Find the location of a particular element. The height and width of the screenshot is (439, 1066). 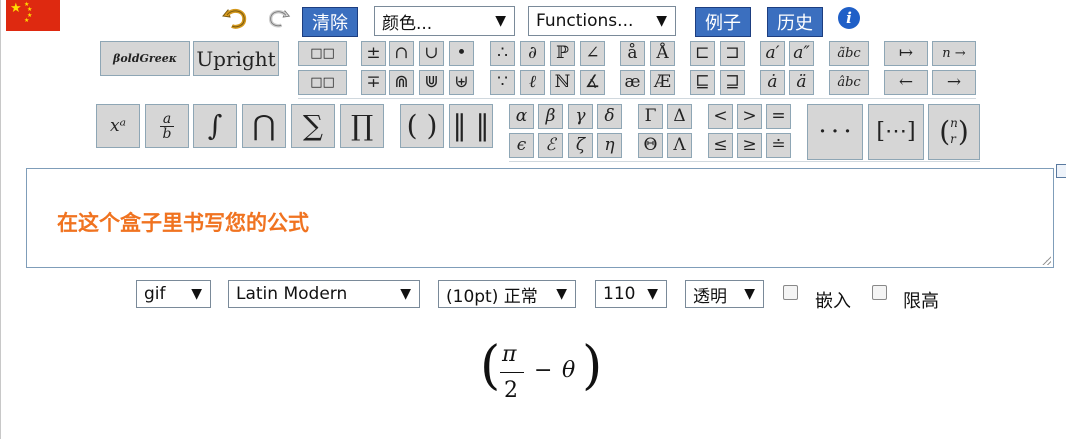

flag-star-icon: ★ is located at coordinates (27, 20).